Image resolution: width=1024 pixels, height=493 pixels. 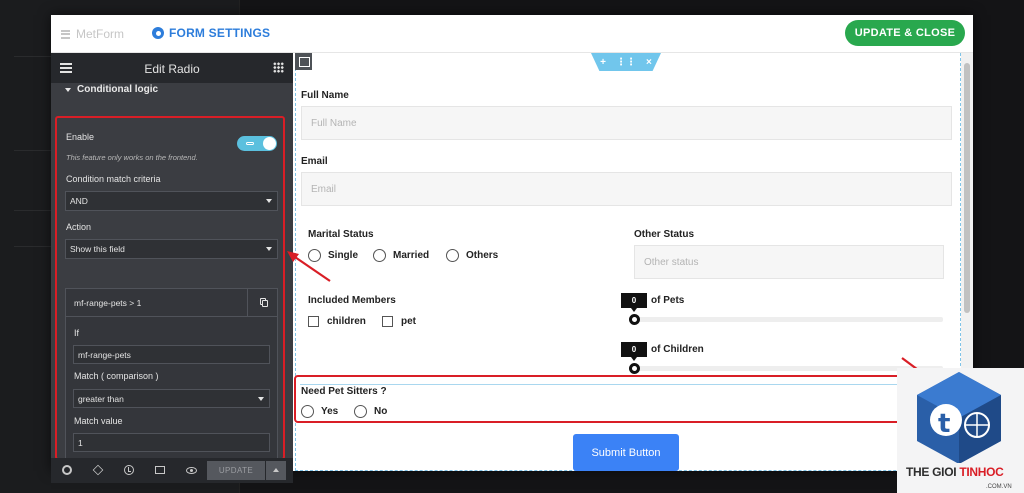 What do you see at coordinates (959, 417) in the screenshot?
I see `watermark-logo-icon: t` at bounding box center [959, 417].